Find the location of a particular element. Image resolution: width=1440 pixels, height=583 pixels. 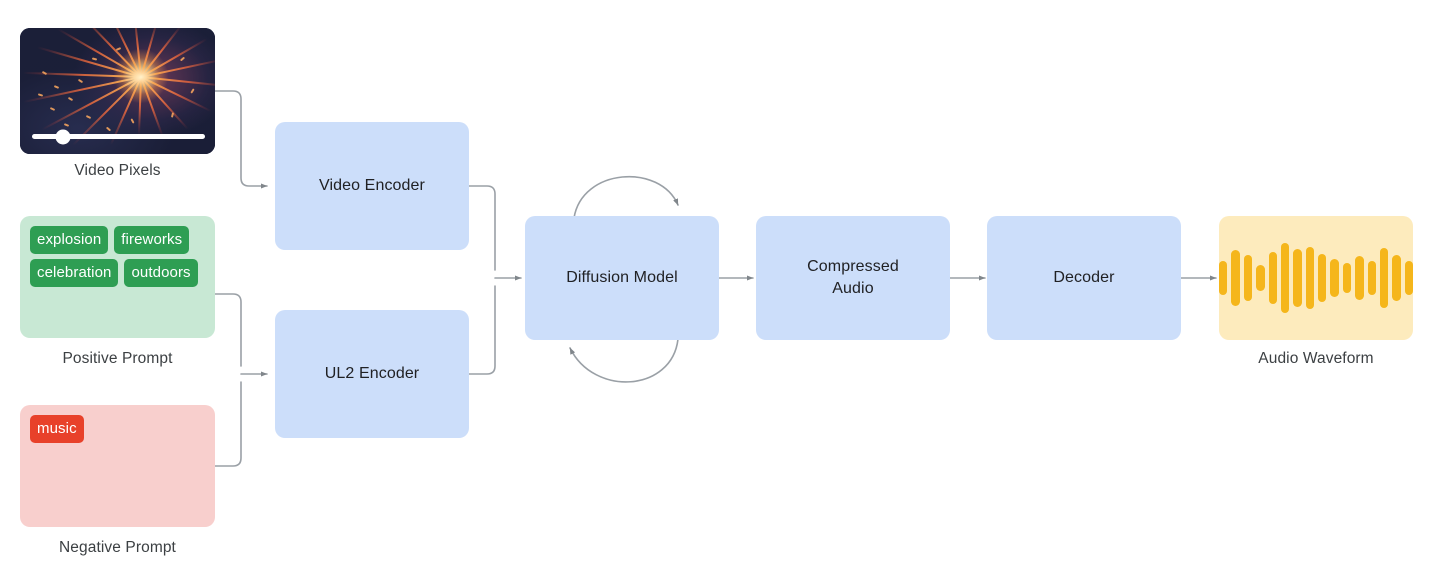

positive-prompt-tags: explosion fireworks celebration outdoors is located at coordinates (117, 256).